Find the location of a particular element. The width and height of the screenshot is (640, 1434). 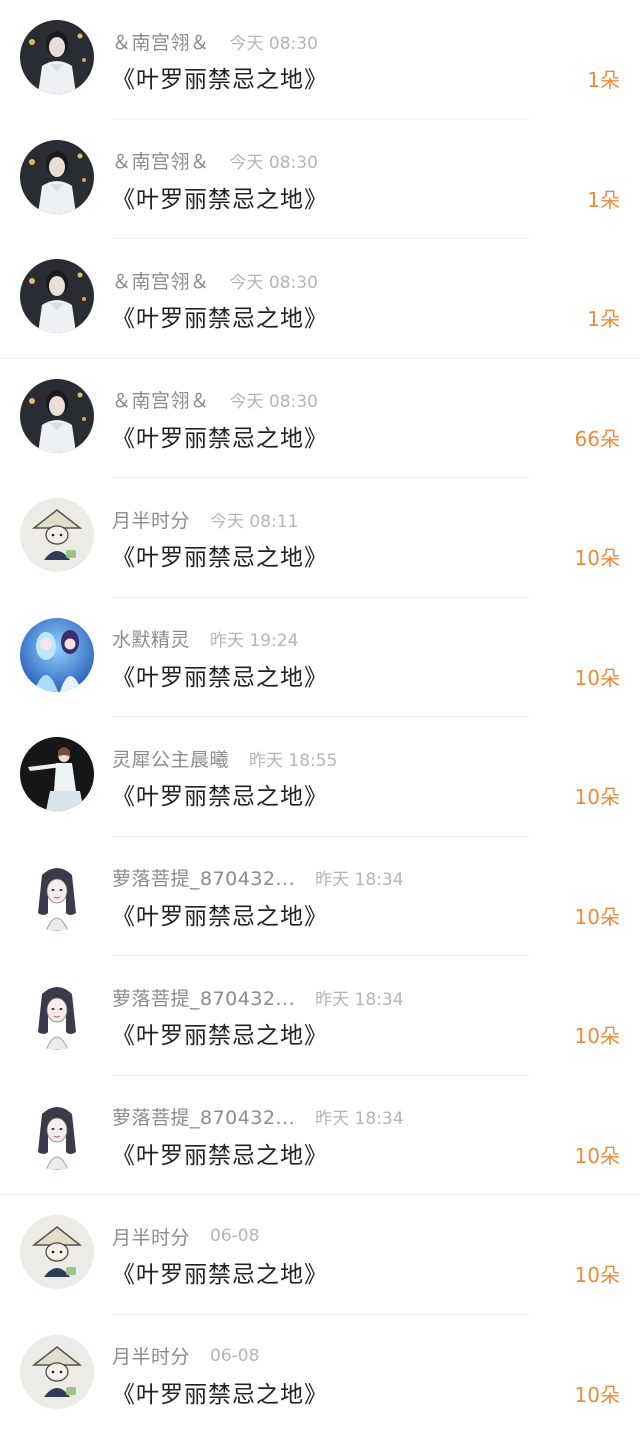

list-item: 灵犀公主晨曦 昨天 18:55 《叶罗丽禁忌之地》 10朵 is located at coordinates (320, 777).